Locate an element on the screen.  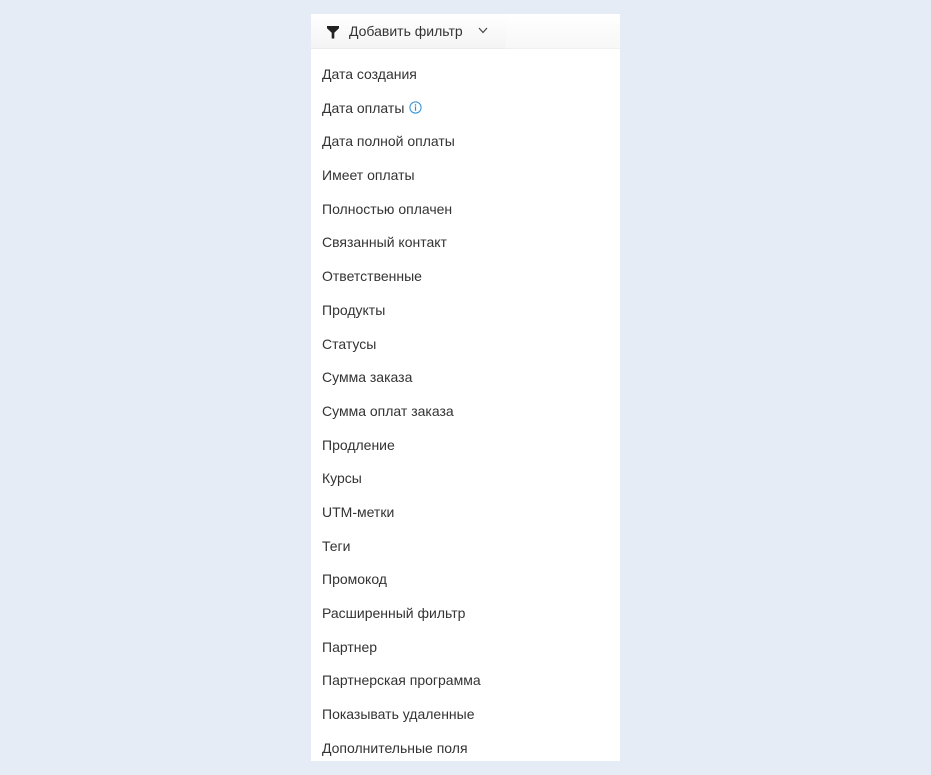
dropdown-header-bar is located at coordinates (563, 31).